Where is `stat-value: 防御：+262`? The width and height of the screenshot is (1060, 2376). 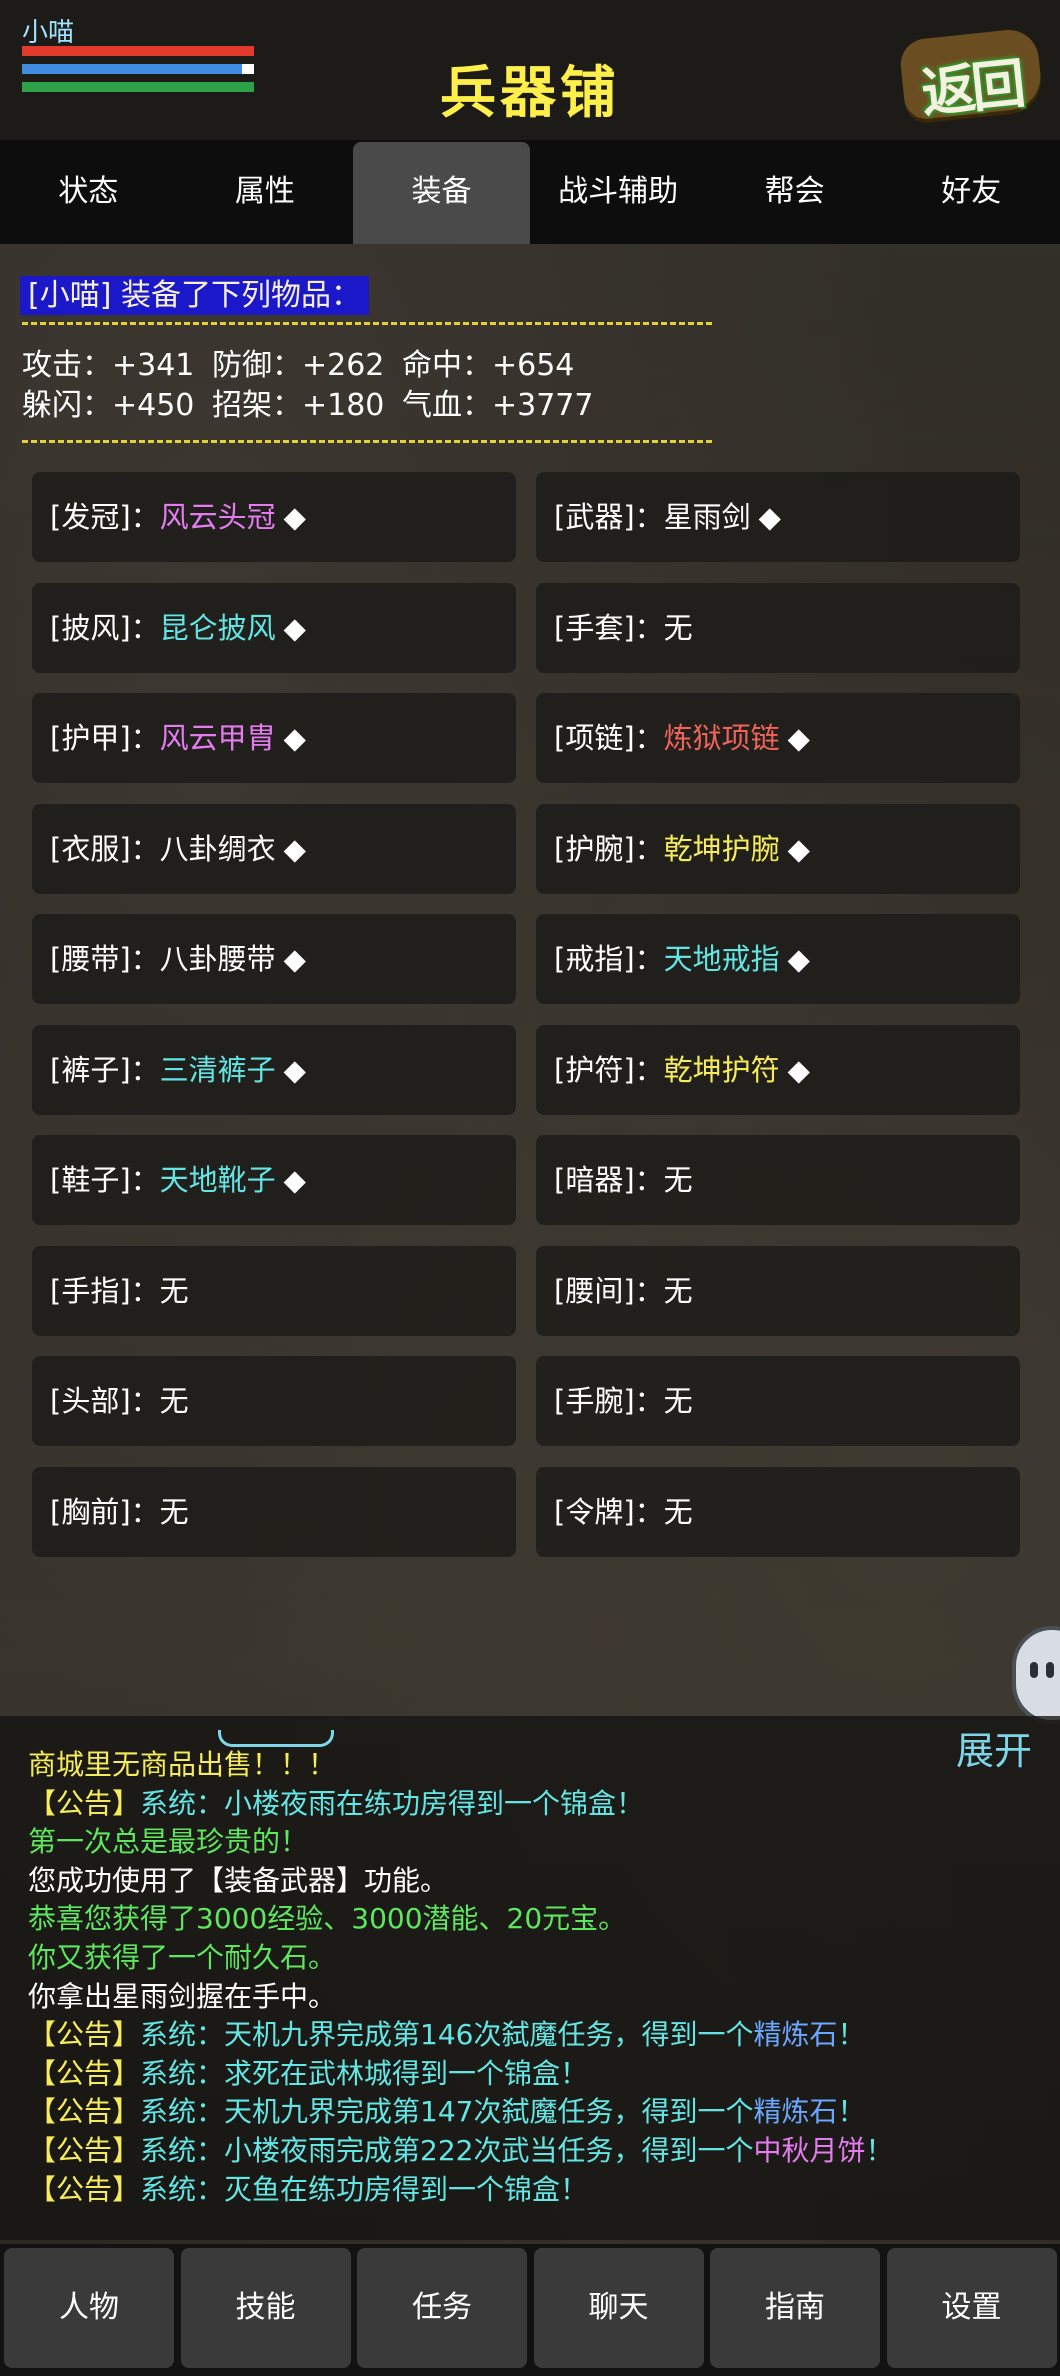 stat-value: 防御：+262 is located at coordinates (298, 365).